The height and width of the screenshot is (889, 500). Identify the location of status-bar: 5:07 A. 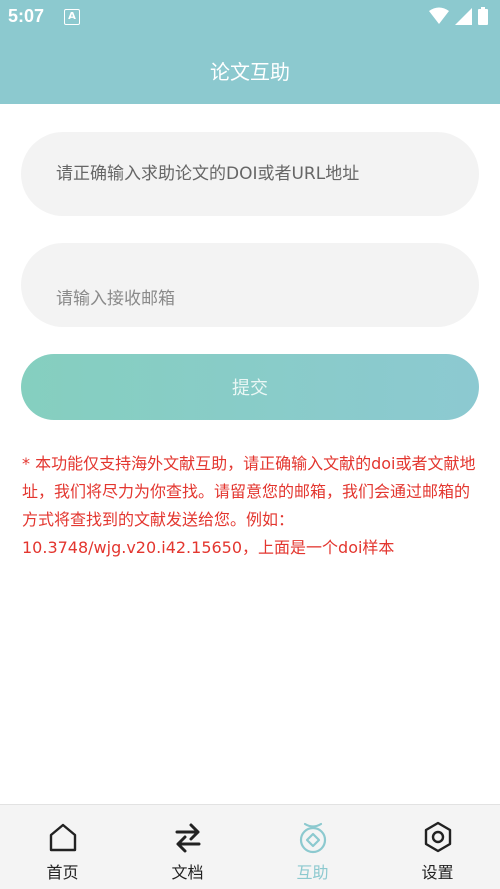
(250, 17).